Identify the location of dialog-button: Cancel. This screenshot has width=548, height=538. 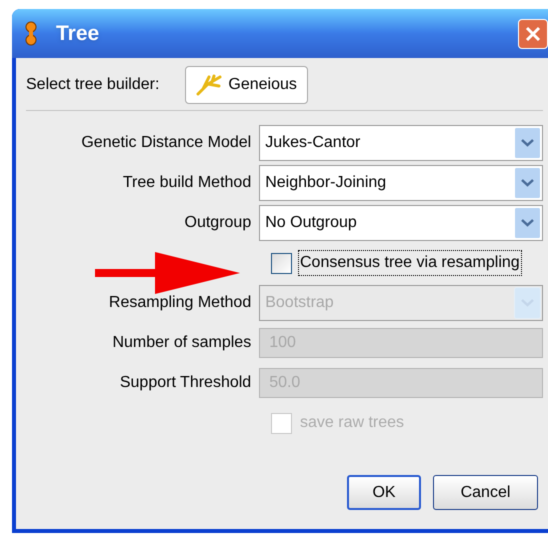
(485, 492).